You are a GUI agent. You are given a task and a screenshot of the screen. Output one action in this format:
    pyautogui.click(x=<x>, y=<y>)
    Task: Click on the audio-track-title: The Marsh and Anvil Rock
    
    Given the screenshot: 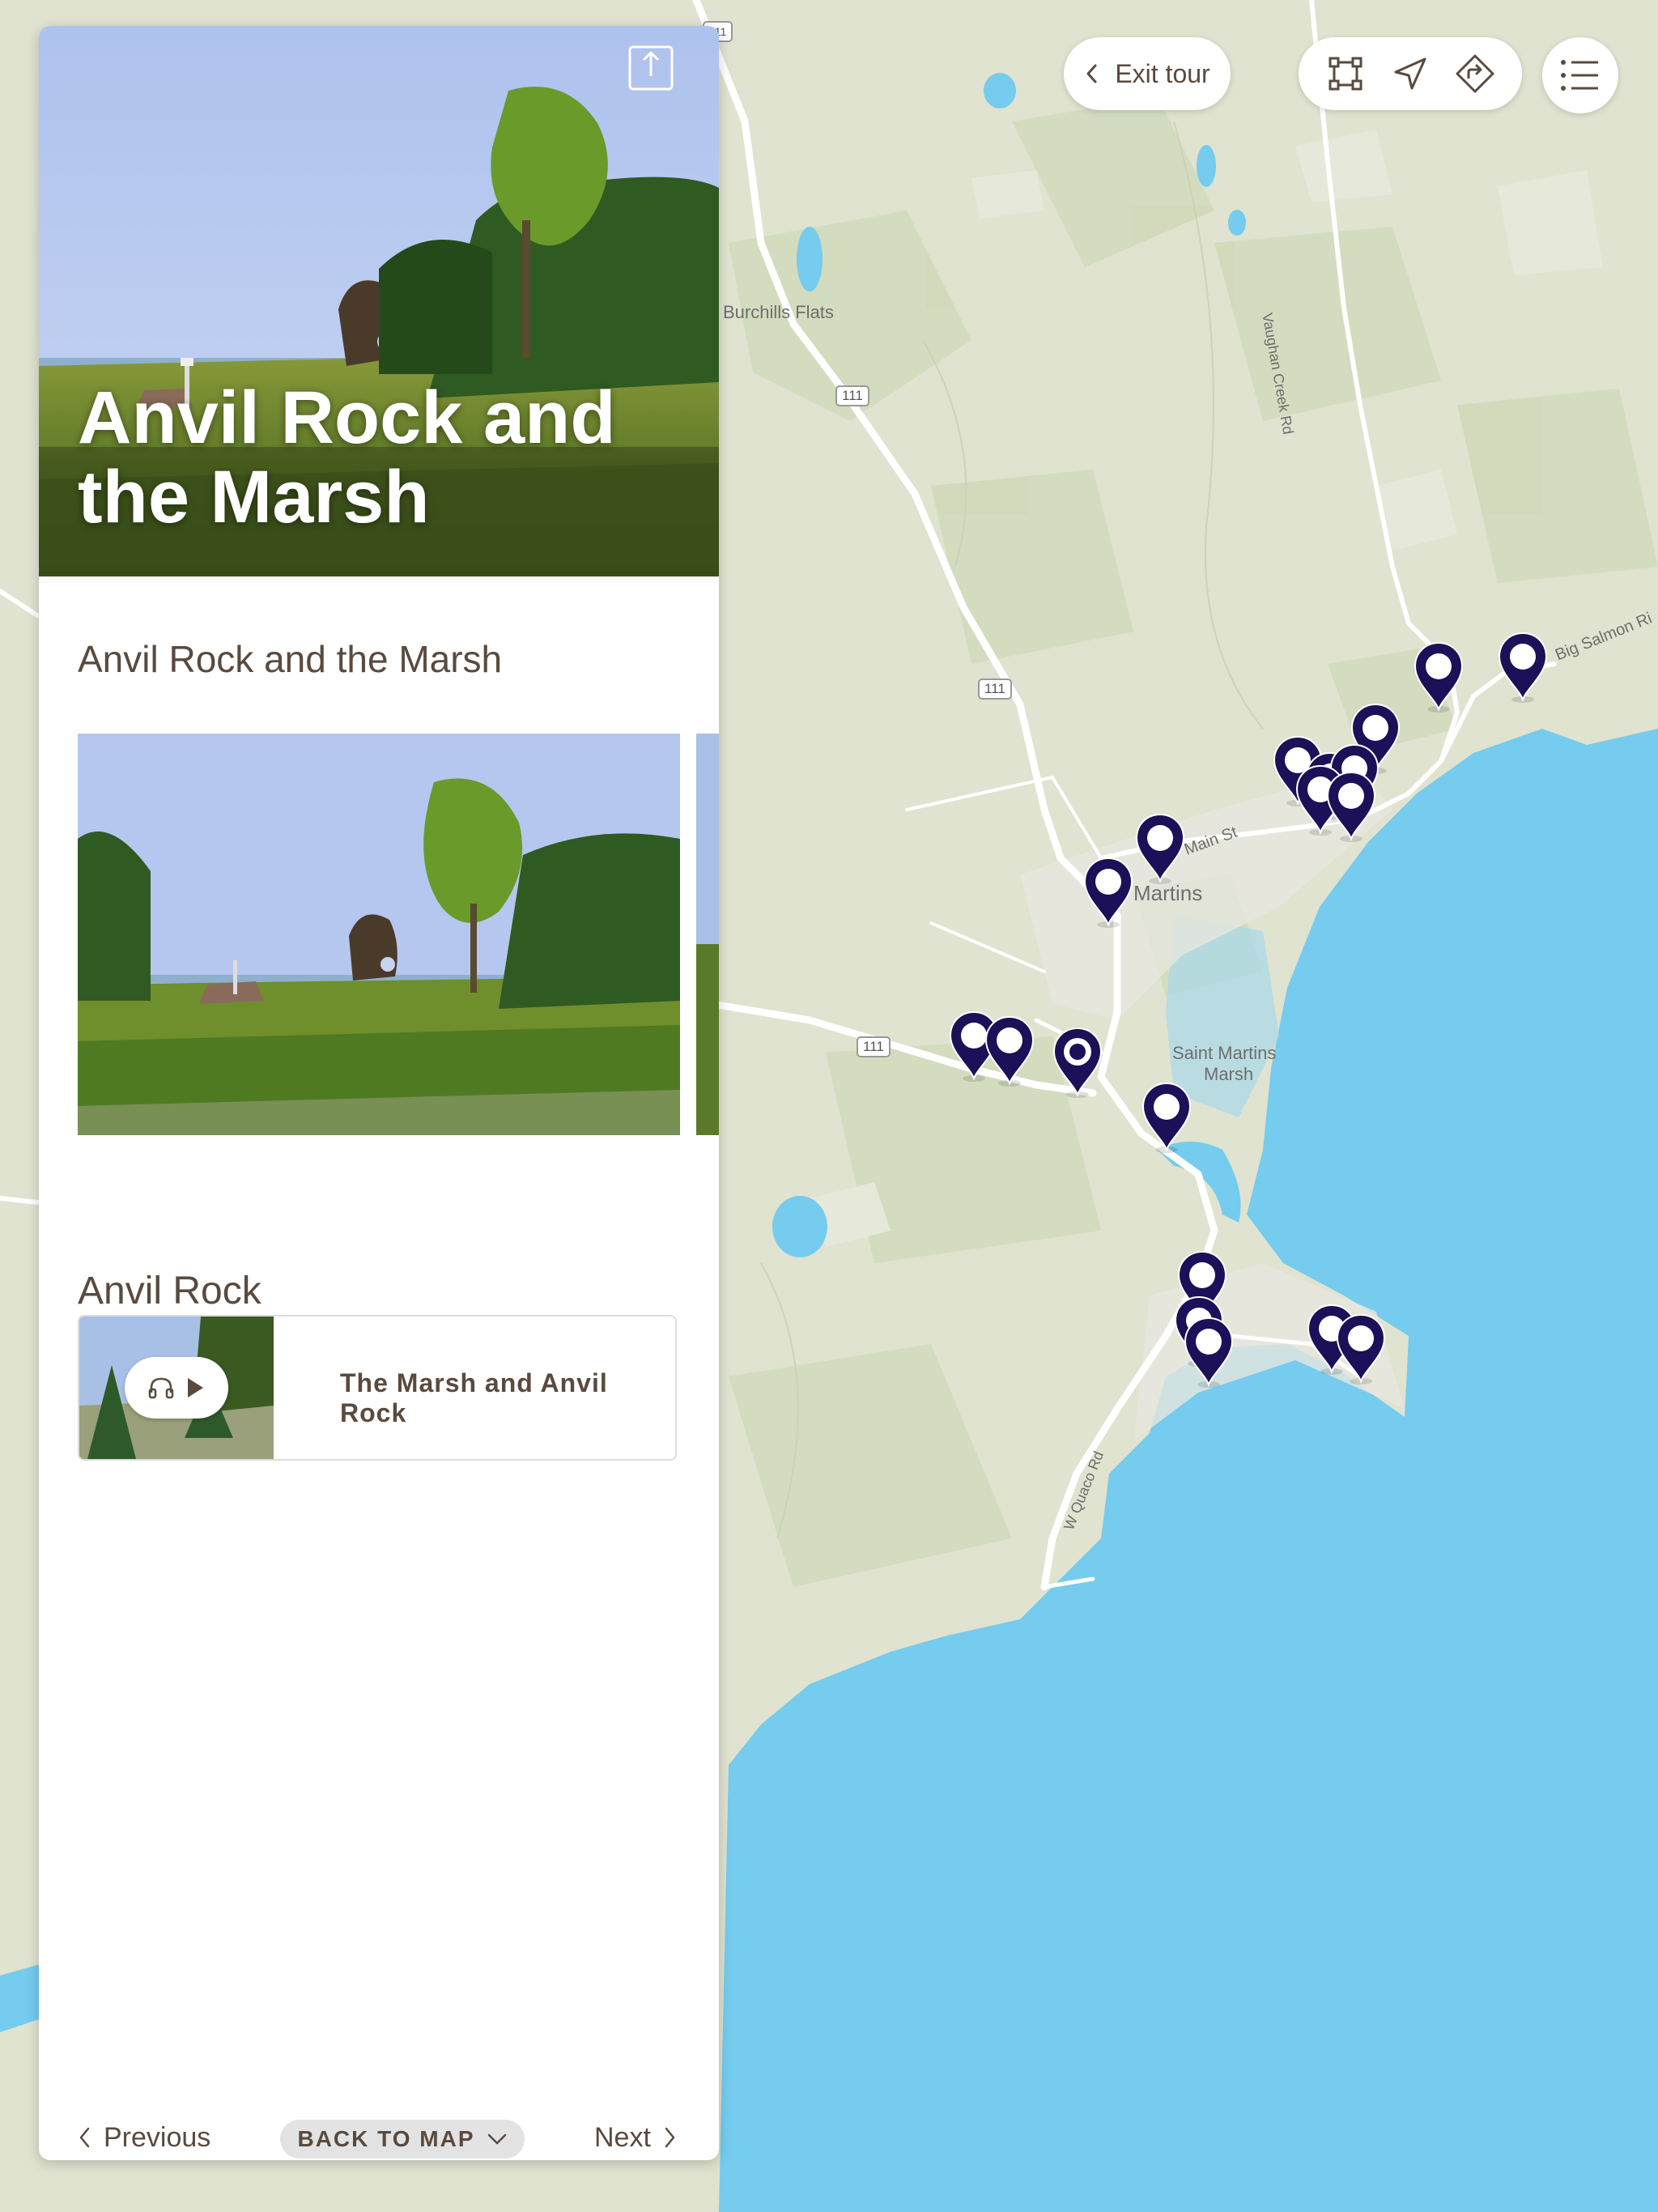 What is the action you would take?
    pyautogui.click(x=474, y=1398)
    